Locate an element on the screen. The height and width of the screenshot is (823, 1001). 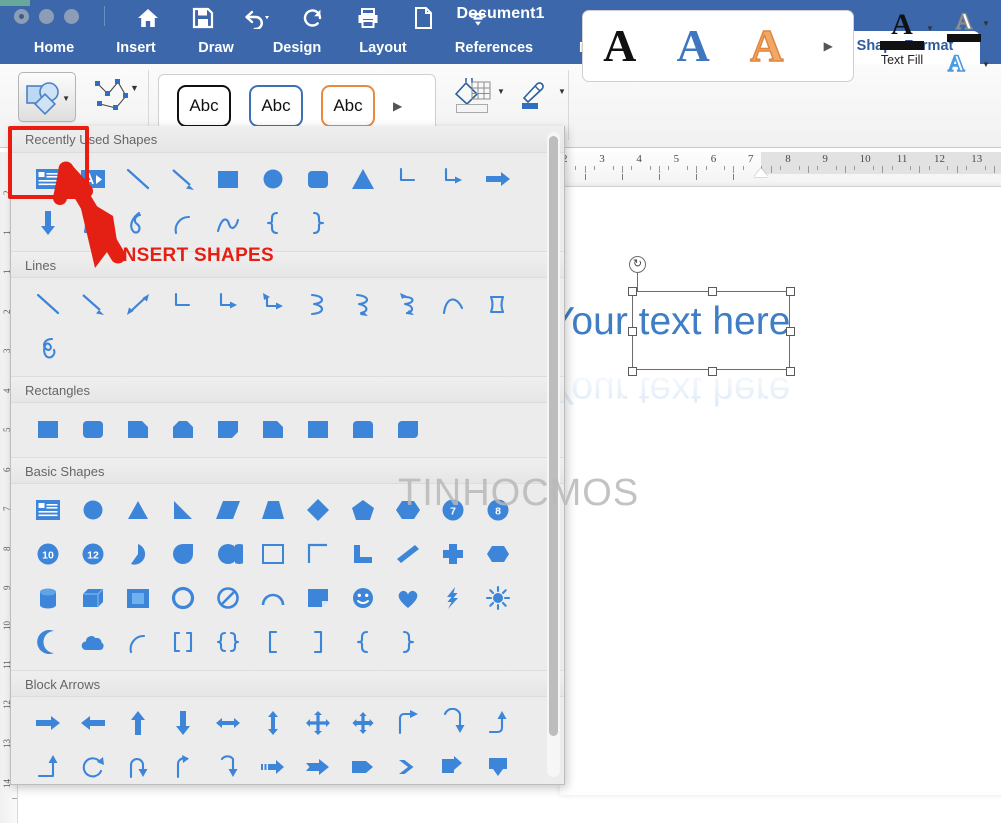
shape-cube is located at coordinates (92, 598).